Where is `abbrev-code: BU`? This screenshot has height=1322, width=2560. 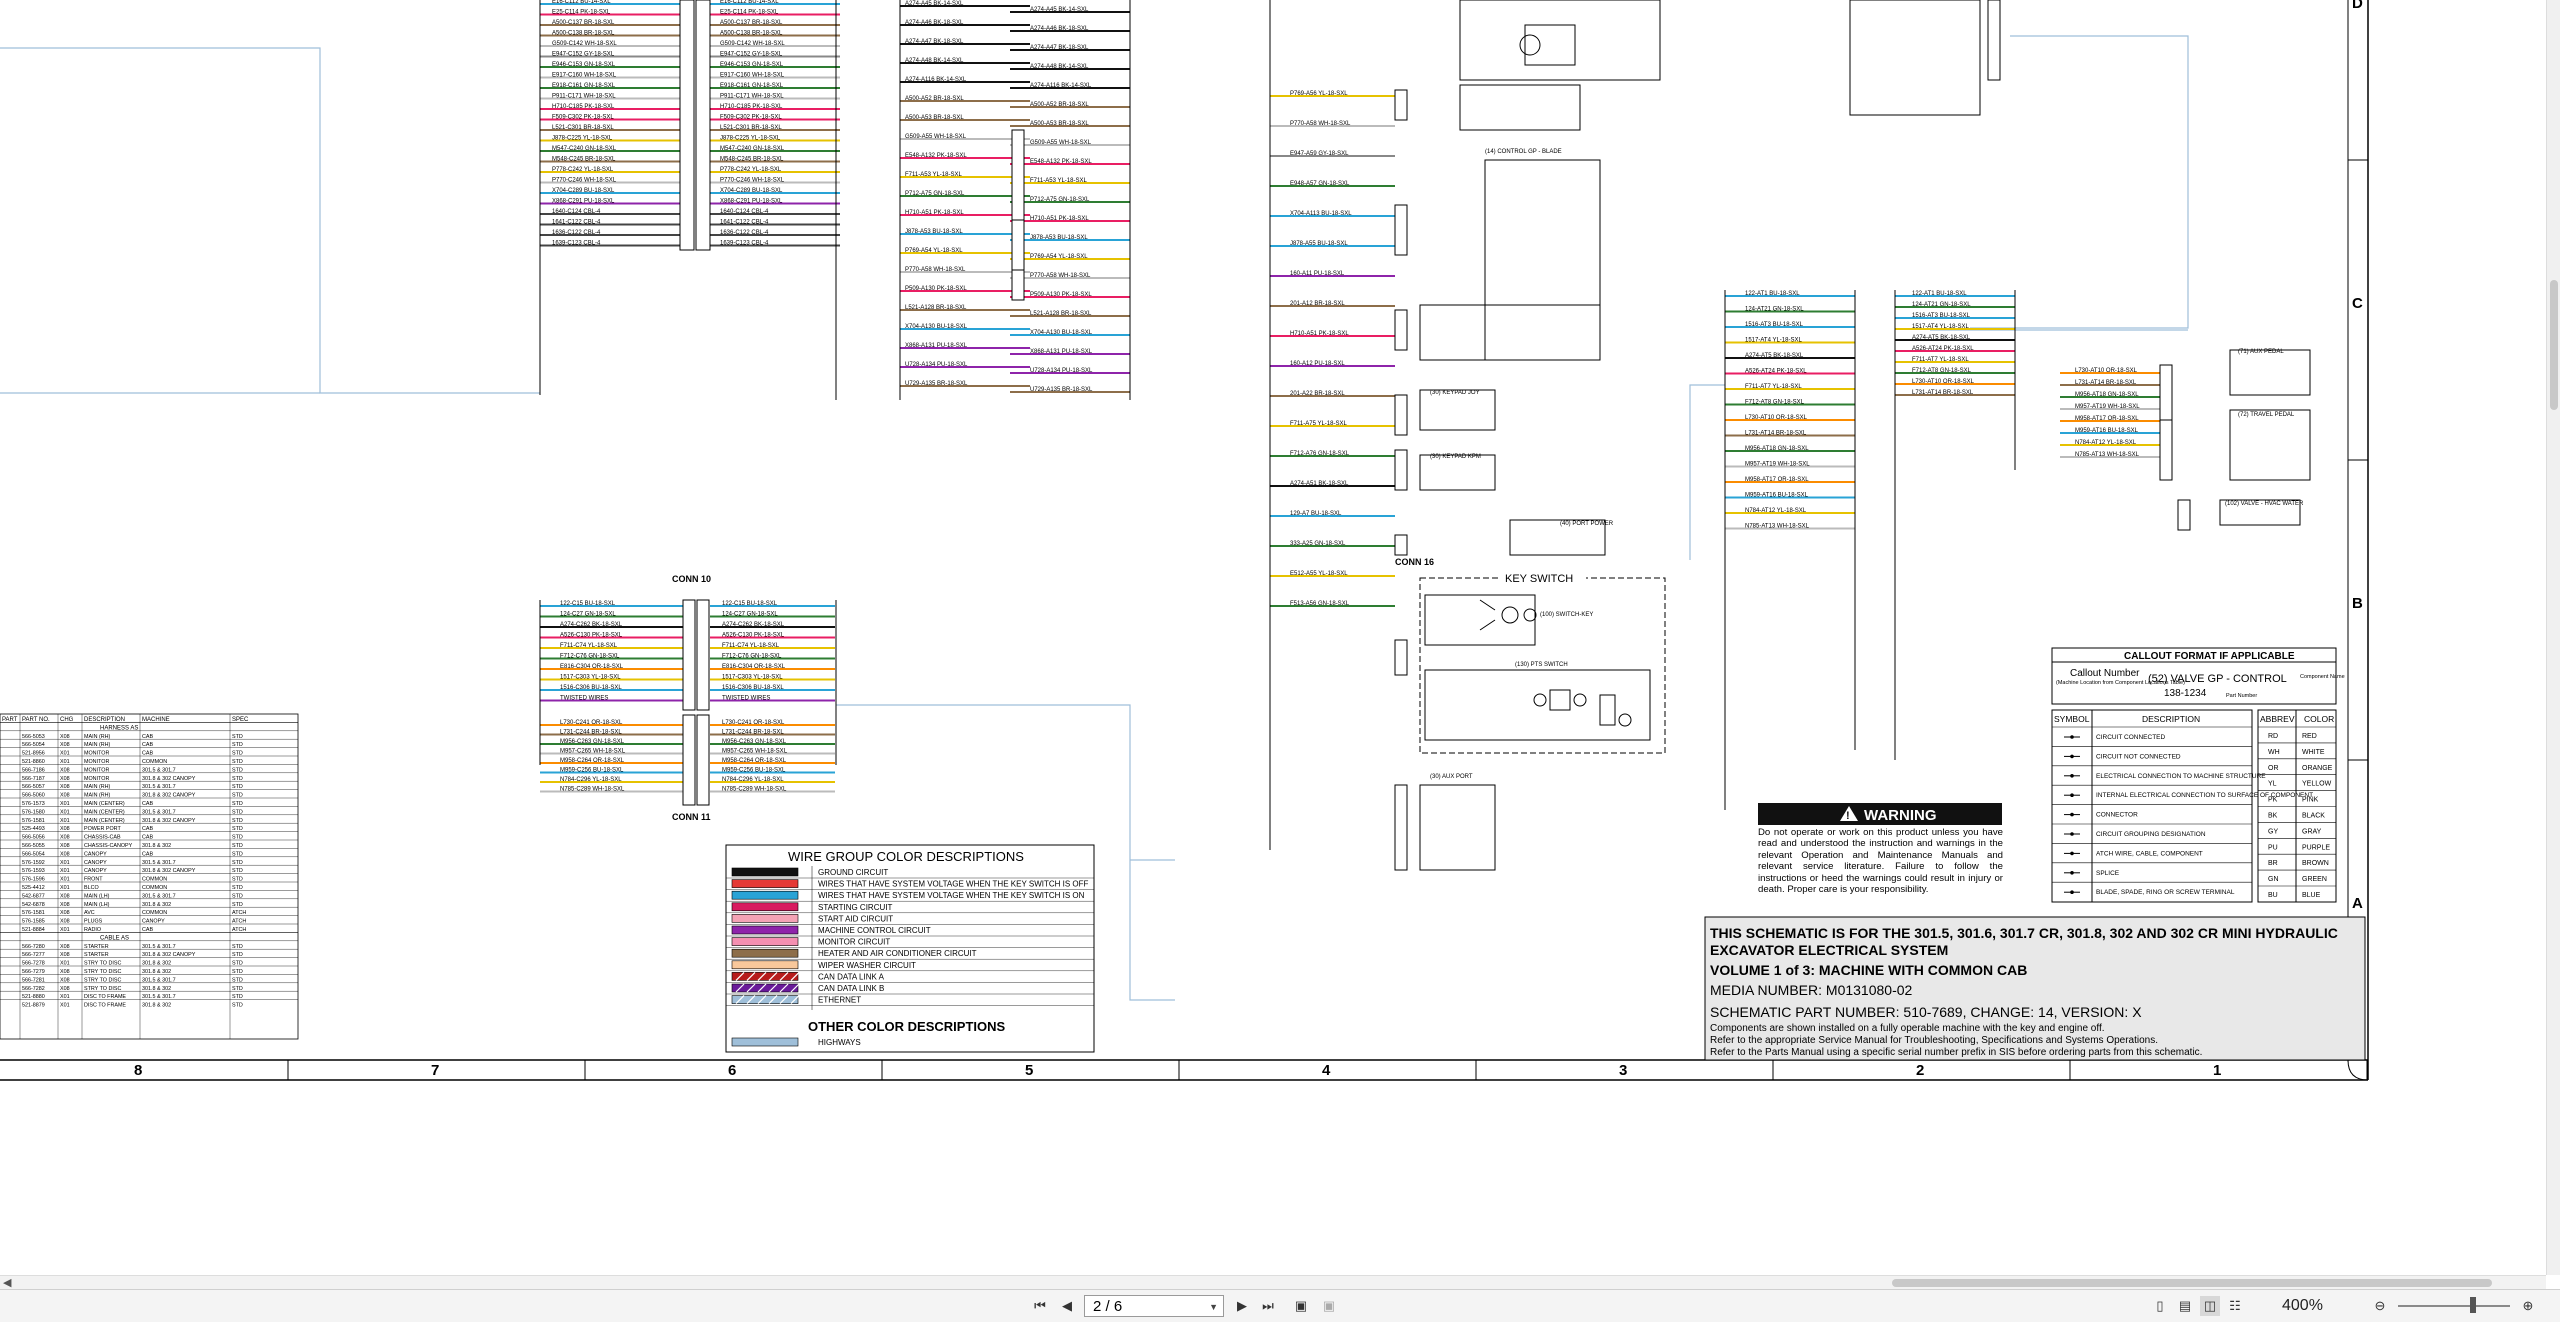
abbrev-code: BU is located at coordinates (2273, 895).